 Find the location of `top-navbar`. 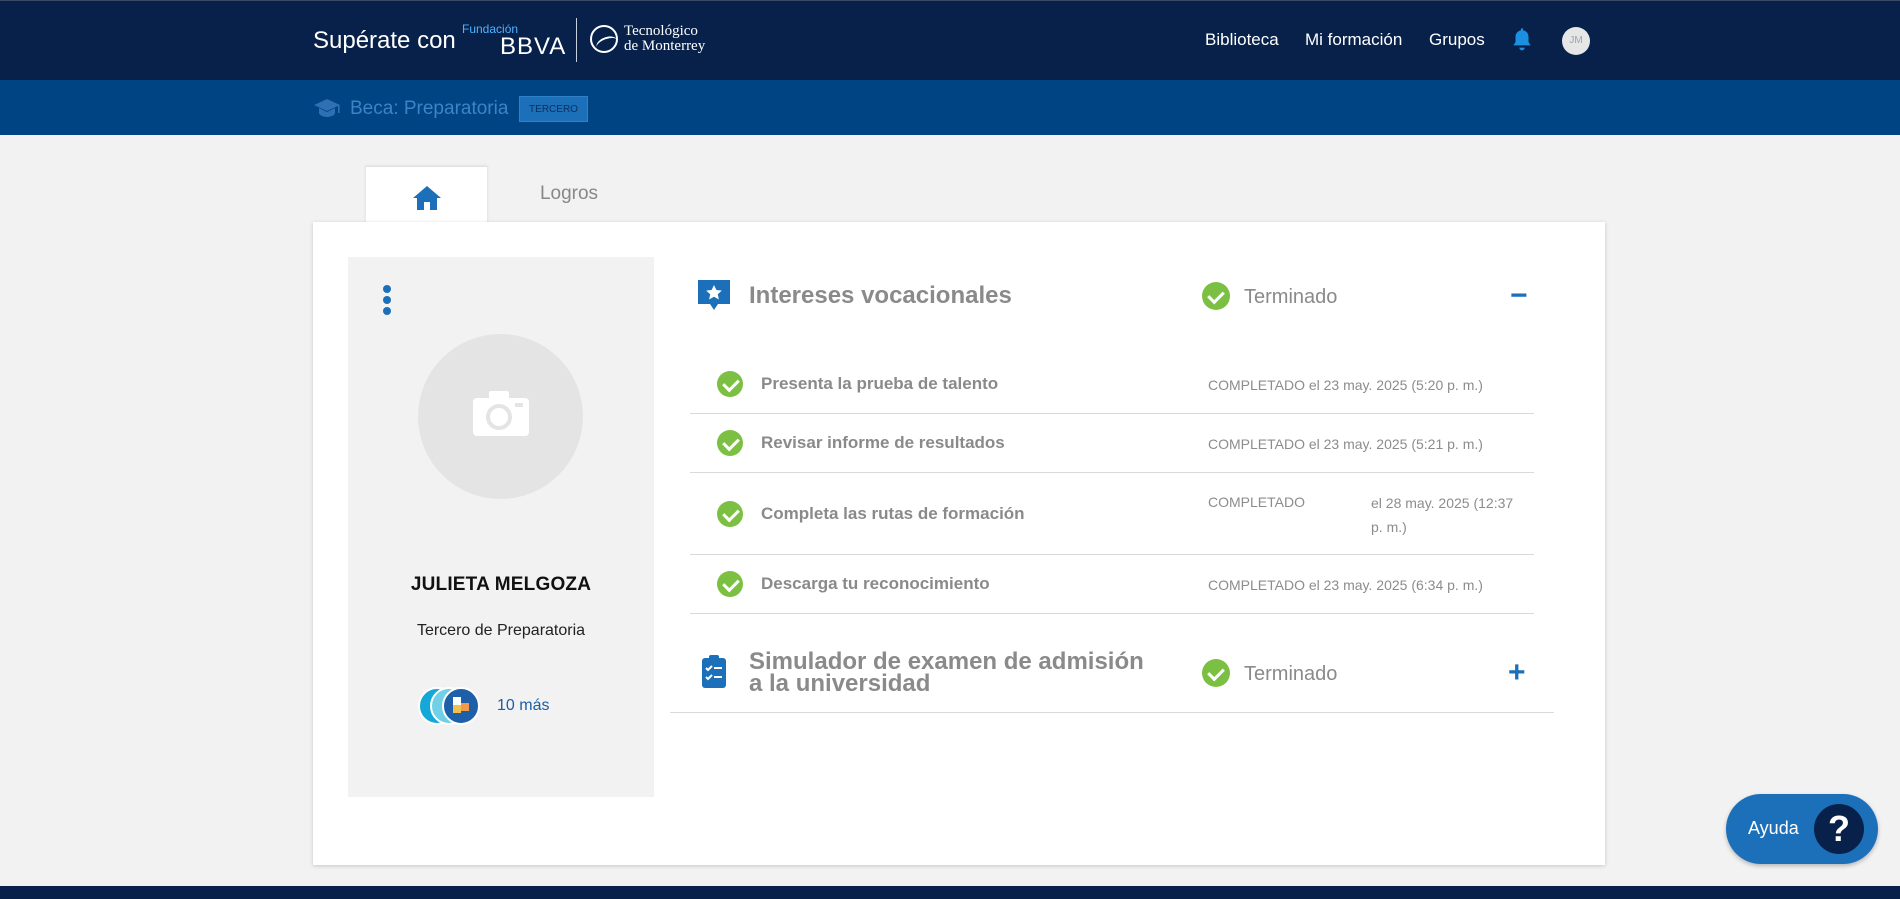

top-navbar is located at coordinates (950, 40).